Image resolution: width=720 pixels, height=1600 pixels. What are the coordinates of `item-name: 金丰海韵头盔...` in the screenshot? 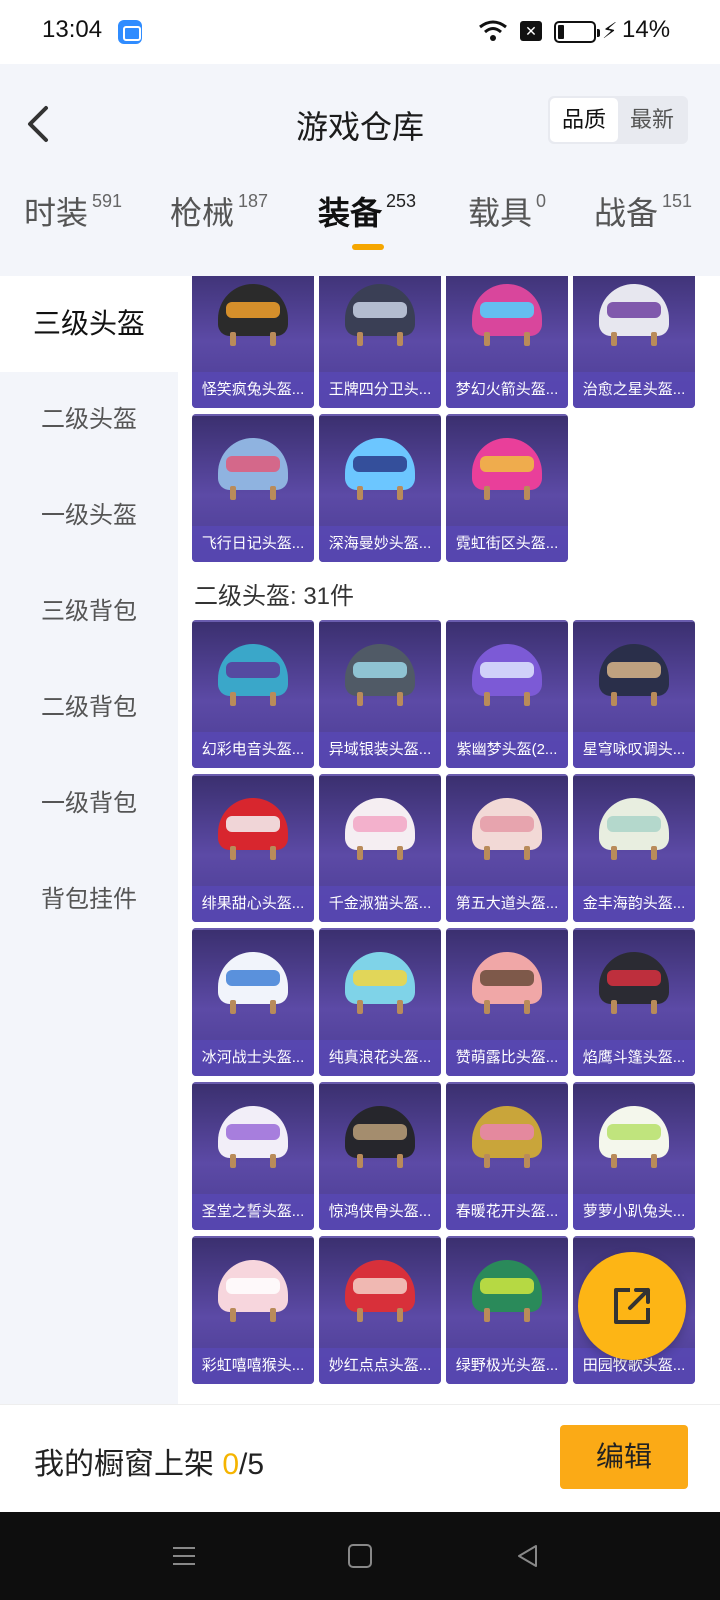 It's located at (634, 904).